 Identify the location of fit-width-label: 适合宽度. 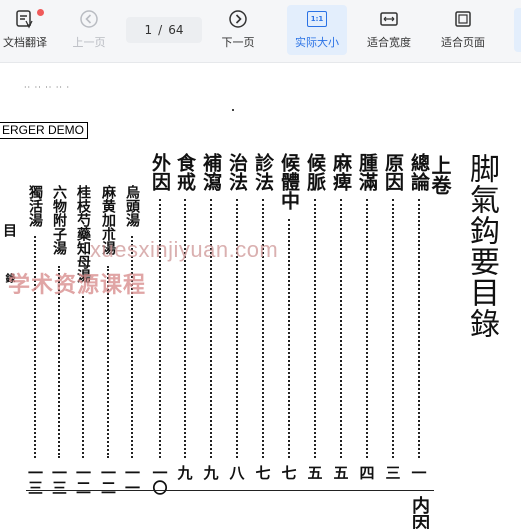
(389, 42).